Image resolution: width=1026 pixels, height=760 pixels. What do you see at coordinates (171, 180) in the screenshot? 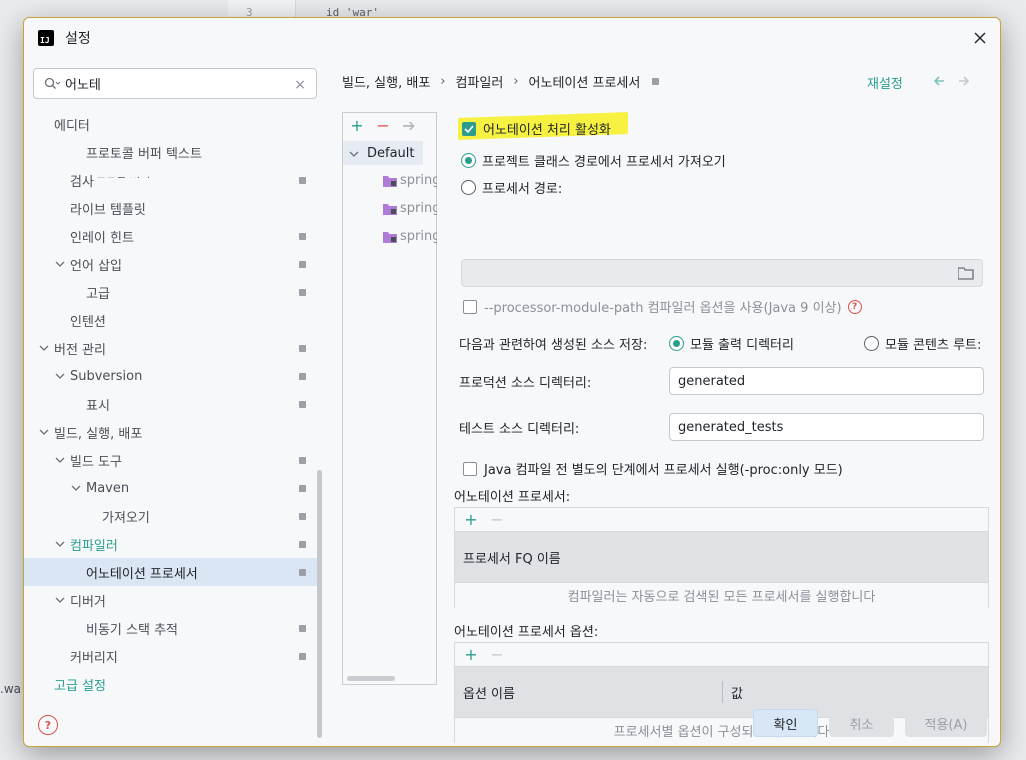
I see `tree-item-inspections: 검사` at bounding box center [171, 180].